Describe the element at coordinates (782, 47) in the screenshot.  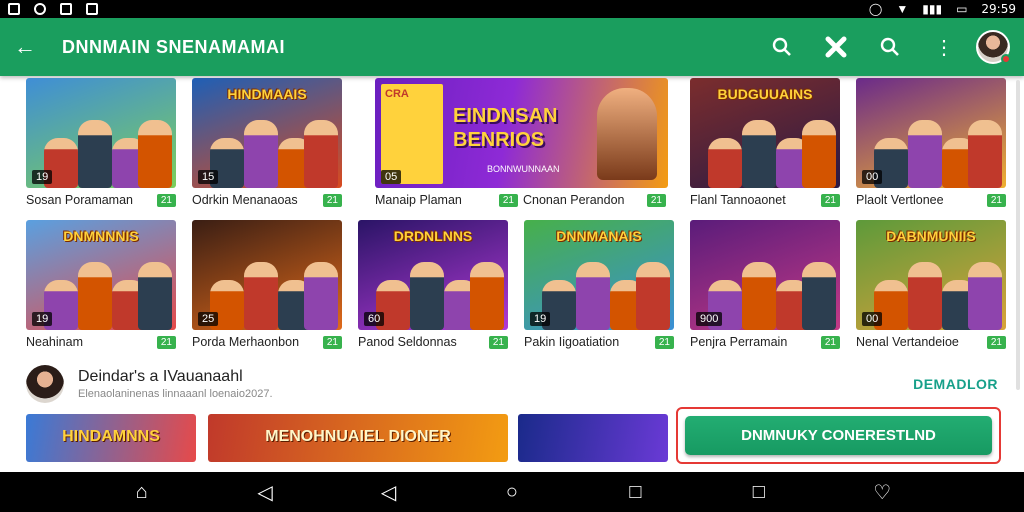
I see `search-icon` at that location.